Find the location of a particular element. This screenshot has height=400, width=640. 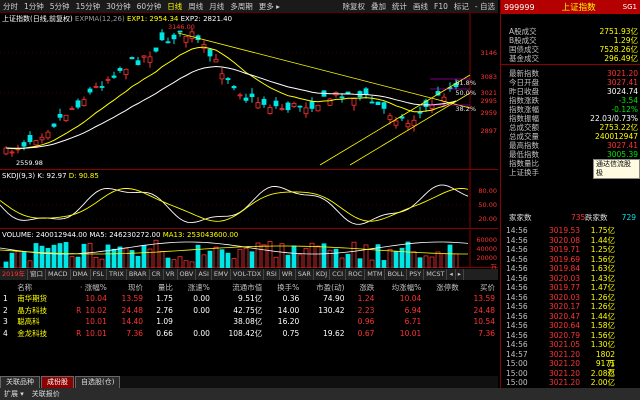

period-tab: 60分钟 is located at coordinates (149, 6).